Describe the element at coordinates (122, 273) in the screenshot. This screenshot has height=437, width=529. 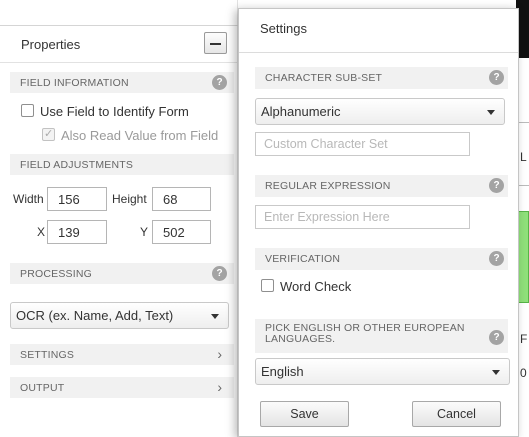
I see `processing-header: PROCESSING ?` at that location.